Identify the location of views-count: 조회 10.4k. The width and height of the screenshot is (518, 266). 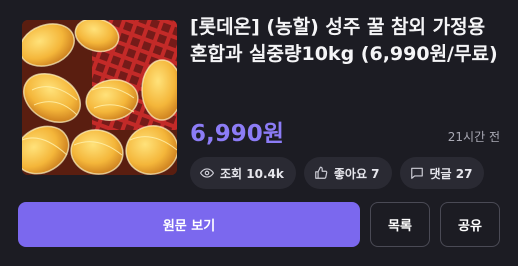
(252, 173).